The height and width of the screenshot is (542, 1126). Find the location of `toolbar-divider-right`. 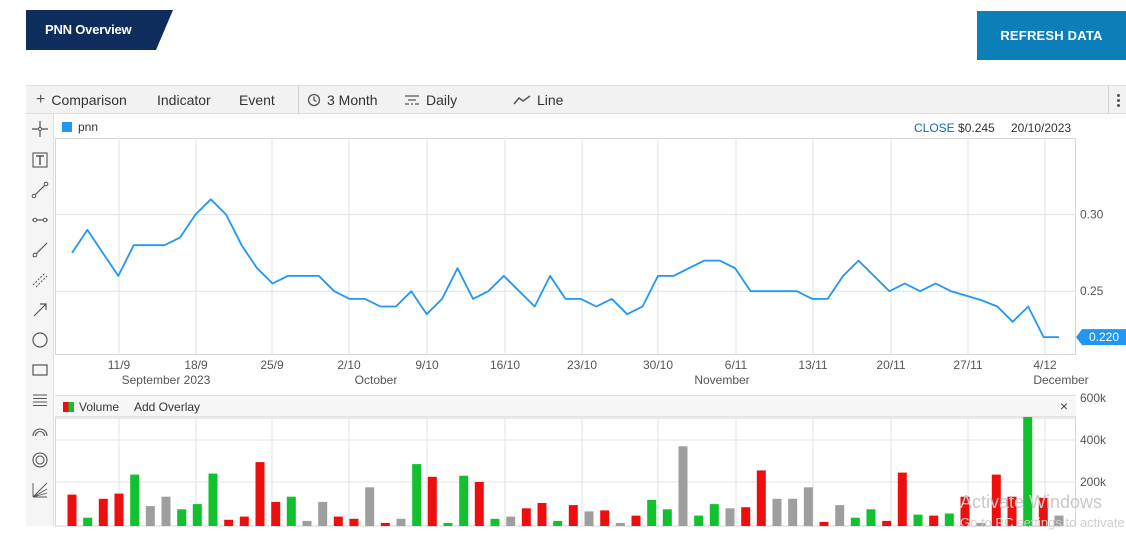

toolbar-divider-right is located at coordinates (1108, 100).